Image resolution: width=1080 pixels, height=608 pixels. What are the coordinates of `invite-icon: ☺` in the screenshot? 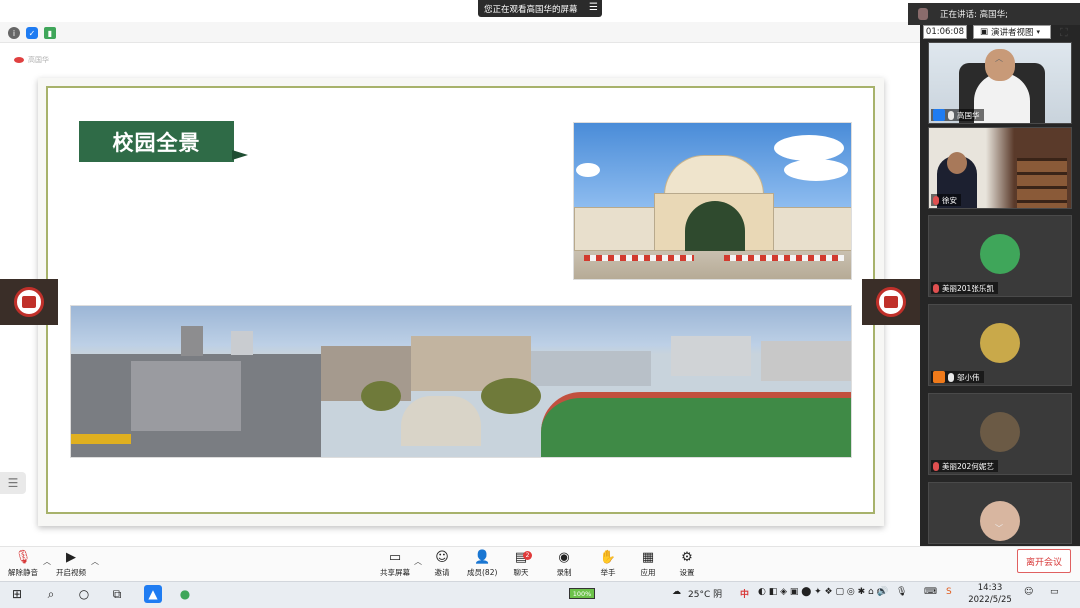 It's located at (442, 557).